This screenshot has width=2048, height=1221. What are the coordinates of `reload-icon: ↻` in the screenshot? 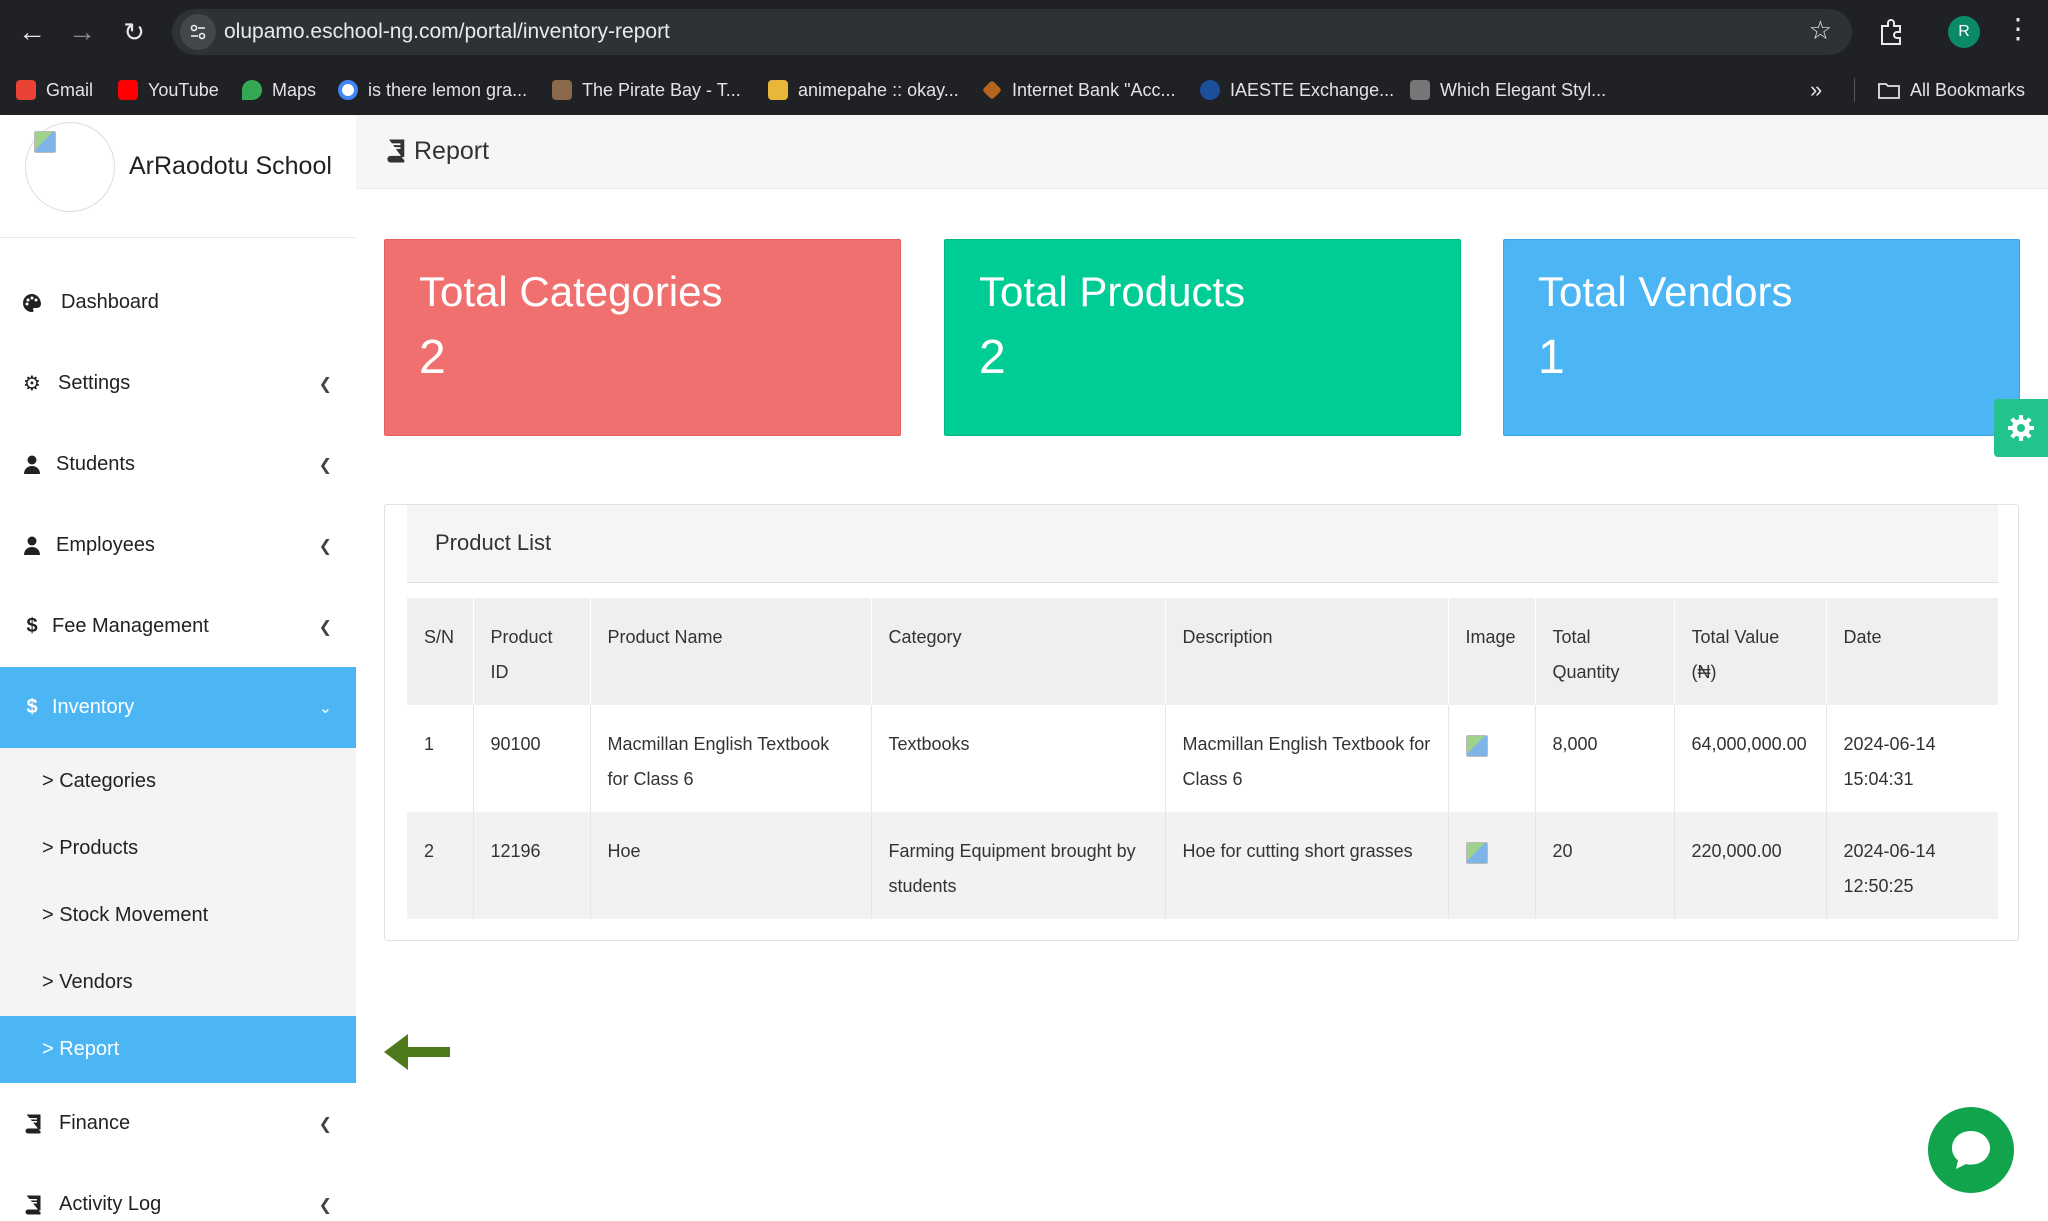 It's located at (134, 32).